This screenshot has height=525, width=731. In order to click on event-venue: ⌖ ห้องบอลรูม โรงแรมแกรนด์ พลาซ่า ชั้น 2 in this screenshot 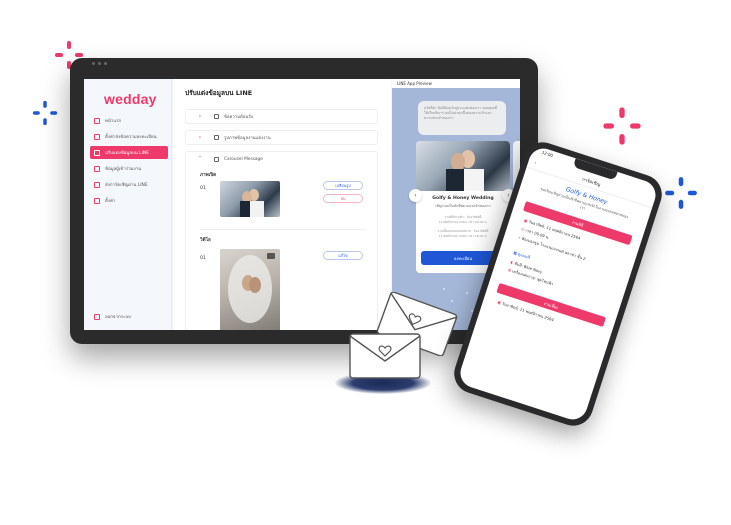, I will do `click(552, 248)`.